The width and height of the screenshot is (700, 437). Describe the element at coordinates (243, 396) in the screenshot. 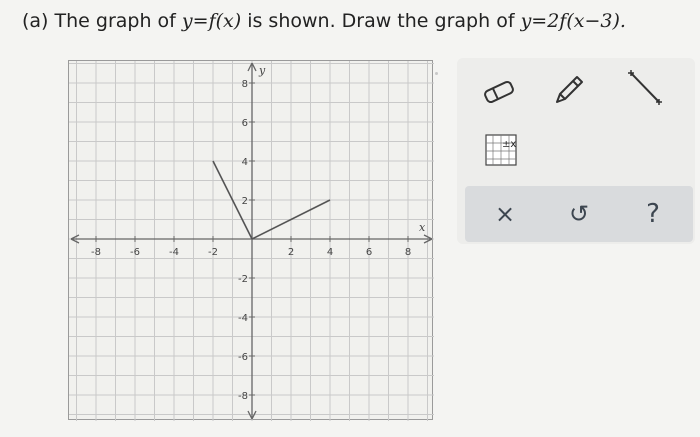

I see `y-tick-label: -8` at that location.